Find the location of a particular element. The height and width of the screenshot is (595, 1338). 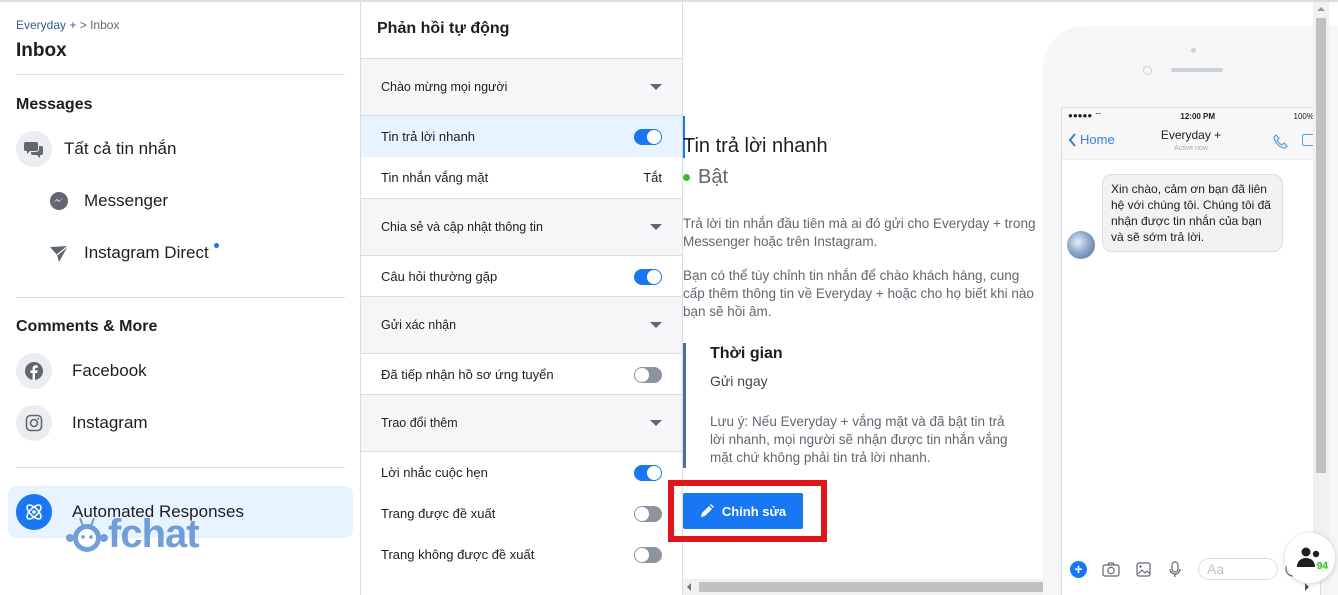

group-label: Trao đổi thêm is located at coordinates (419, 423).